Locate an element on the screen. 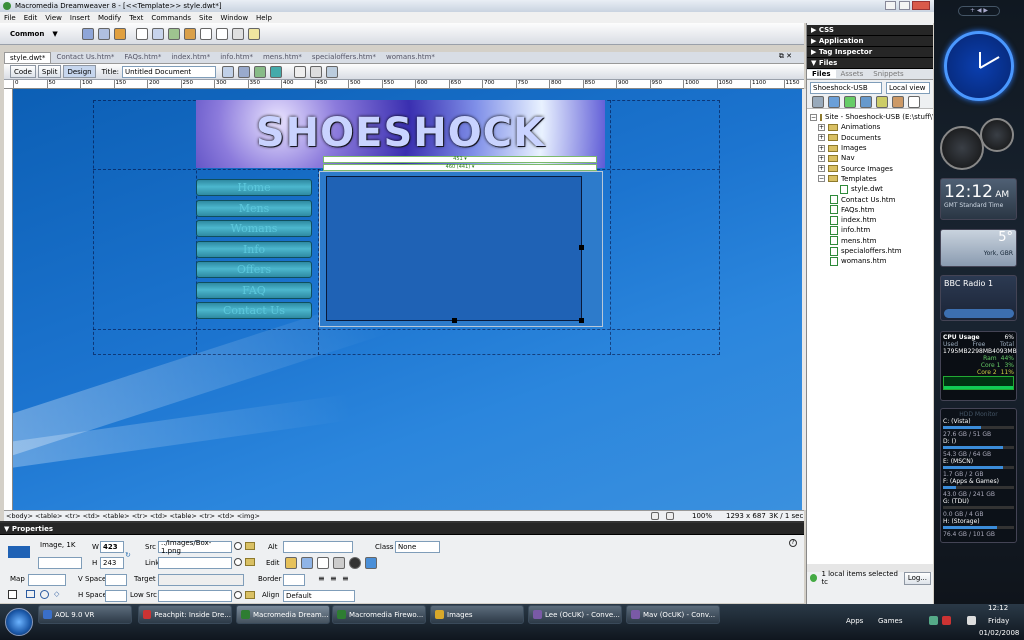 The image size is (1024, 640). volume-icon is located at coordinates (971, 620).